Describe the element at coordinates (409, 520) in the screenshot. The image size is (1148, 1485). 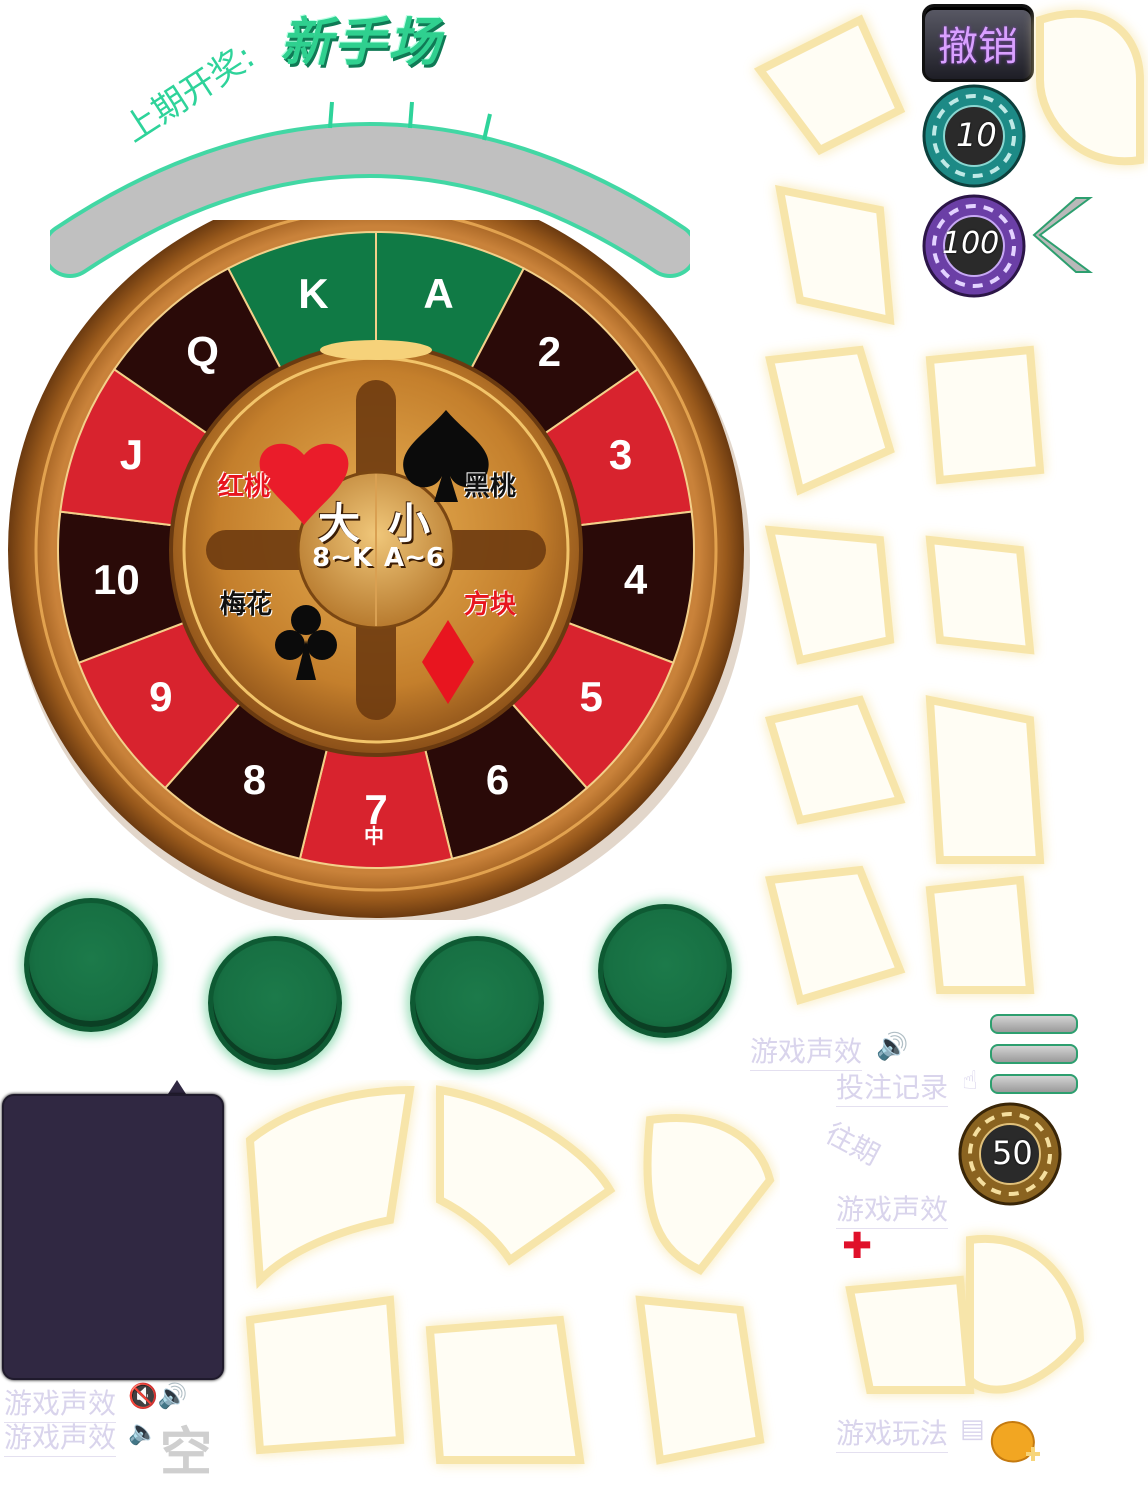
I see `small-label: 小` at that location.